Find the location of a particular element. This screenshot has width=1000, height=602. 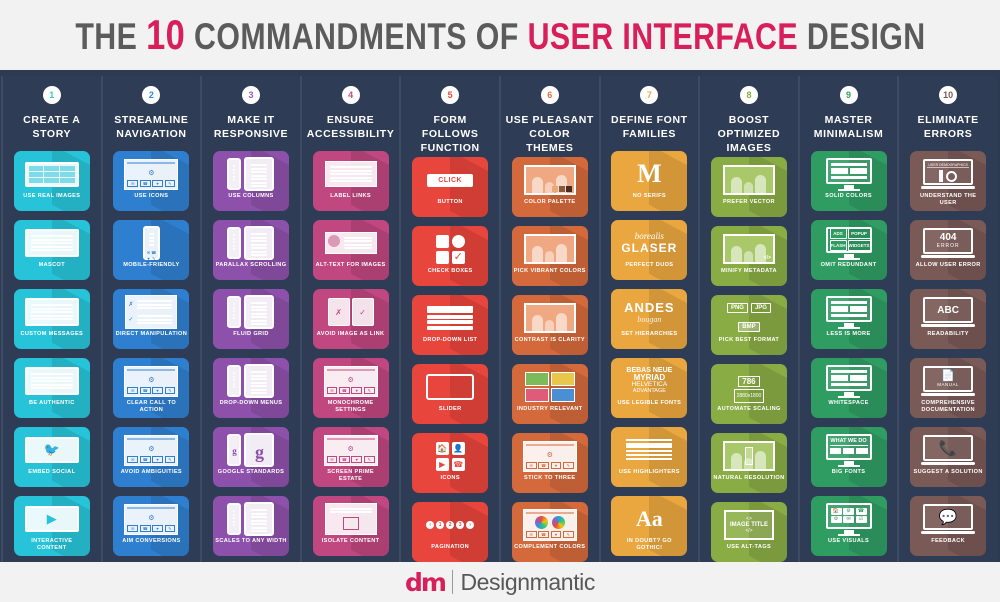

card-label: CONTRAST IS CLARITY is located at coordinates (549, 340).